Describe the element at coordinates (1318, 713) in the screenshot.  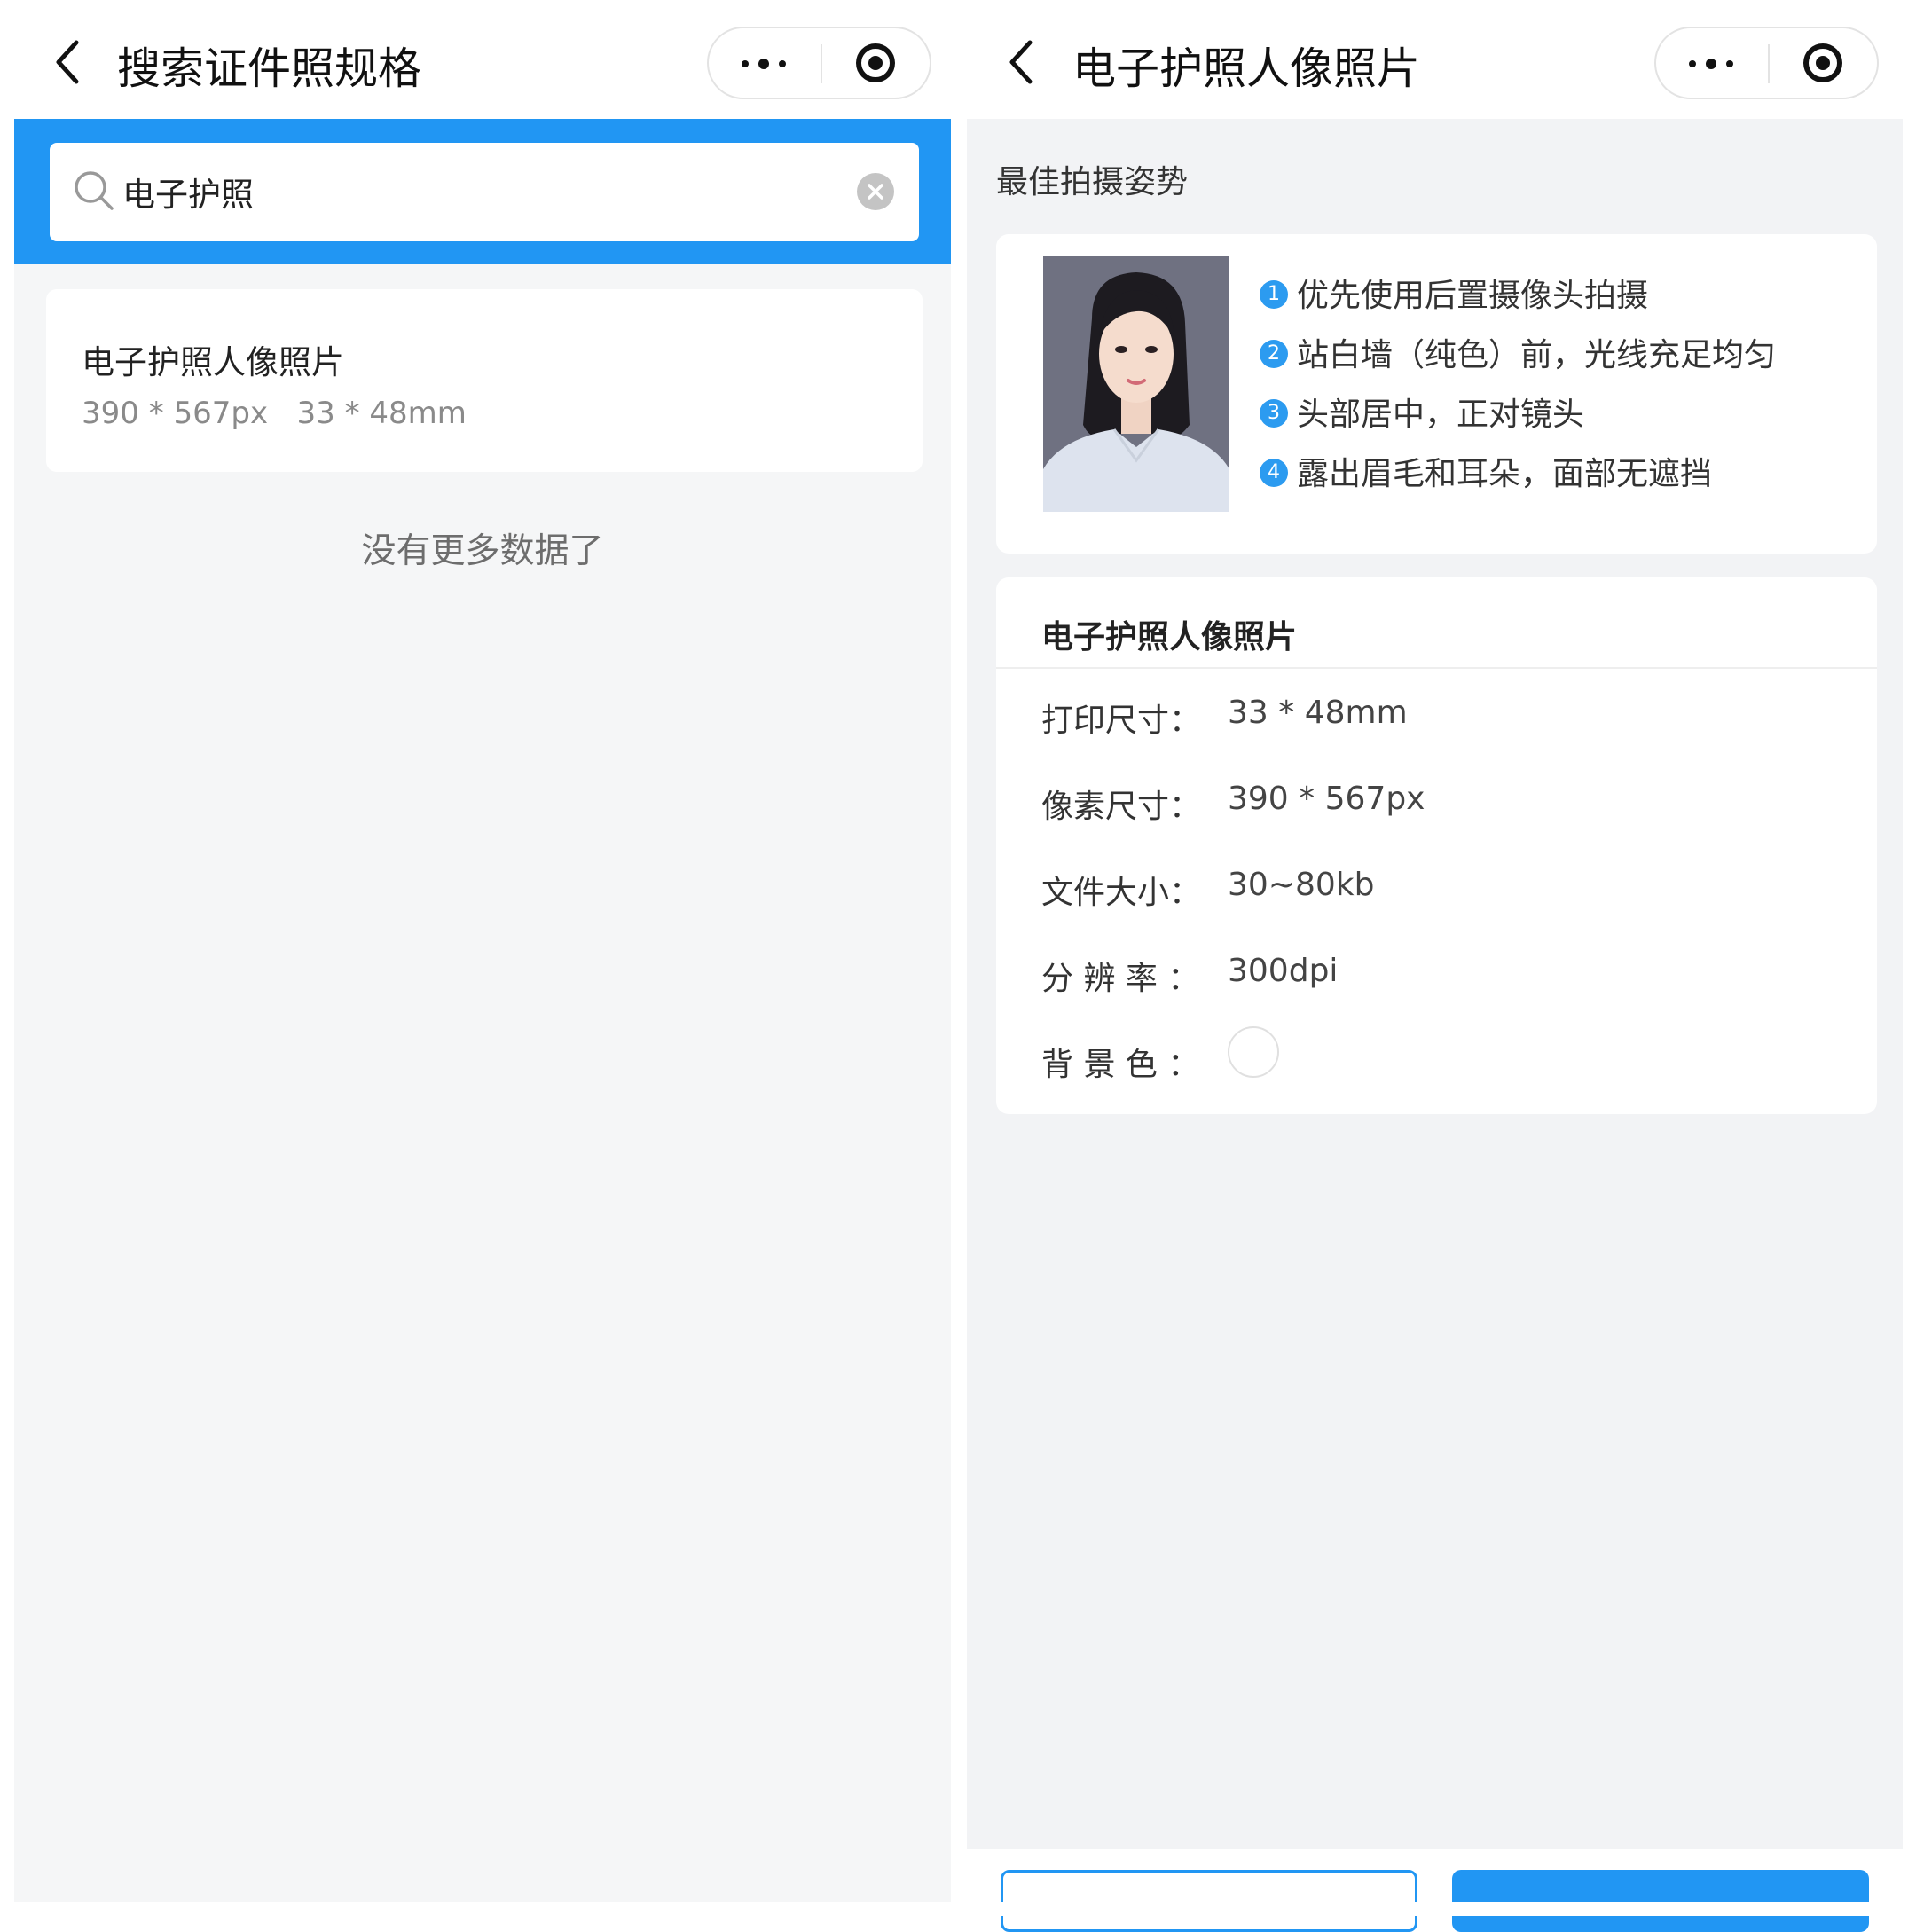
I see `spec-value: 33 * 48mm` at that location.